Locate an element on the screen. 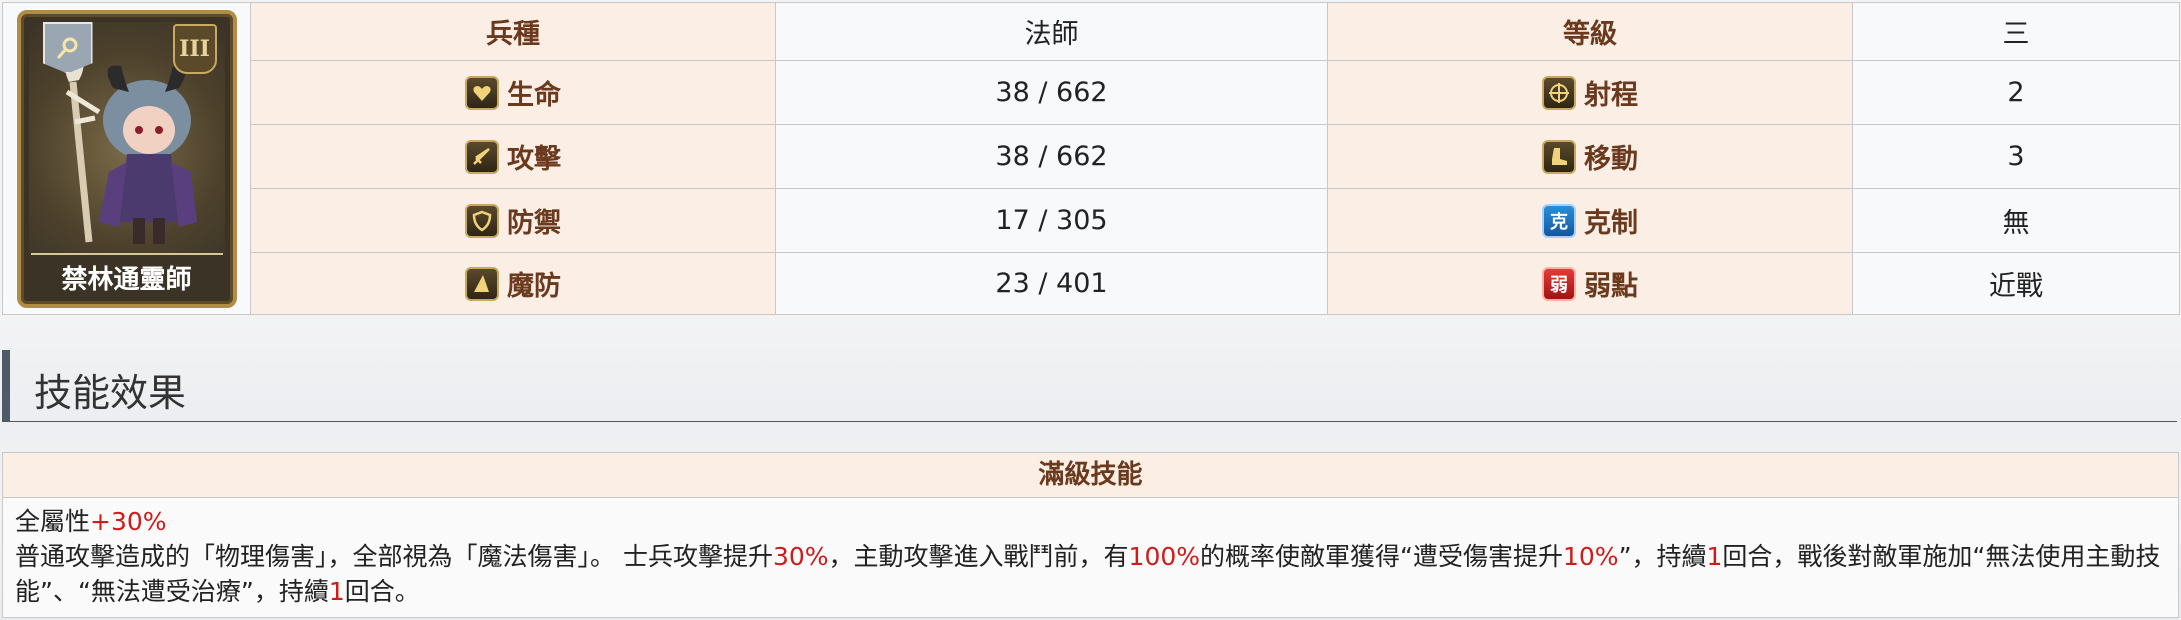 The width and height of the screenshot is (2181, 620). label-range: 射程 is located at coordinates (1590, 92).